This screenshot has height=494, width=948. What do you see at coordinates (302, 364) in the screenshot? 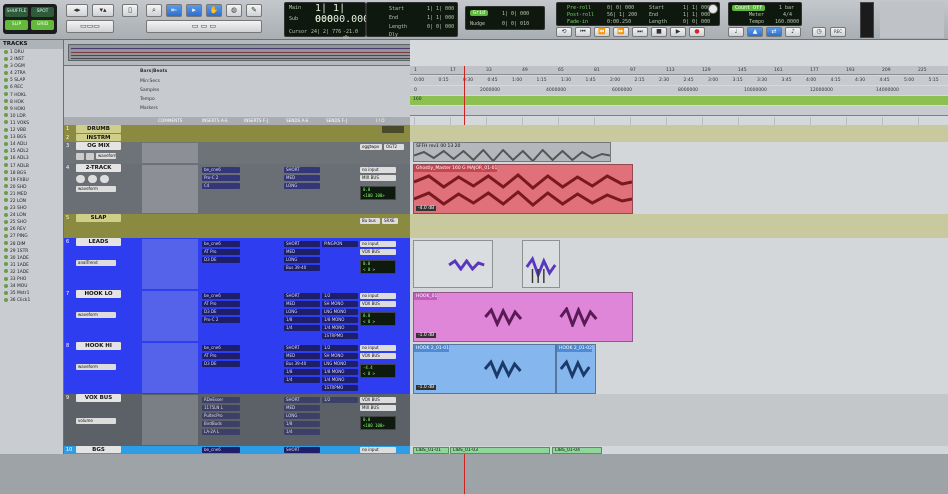
I see `send-slot-c: Bus 39-40` at bounding box center [302, 364].